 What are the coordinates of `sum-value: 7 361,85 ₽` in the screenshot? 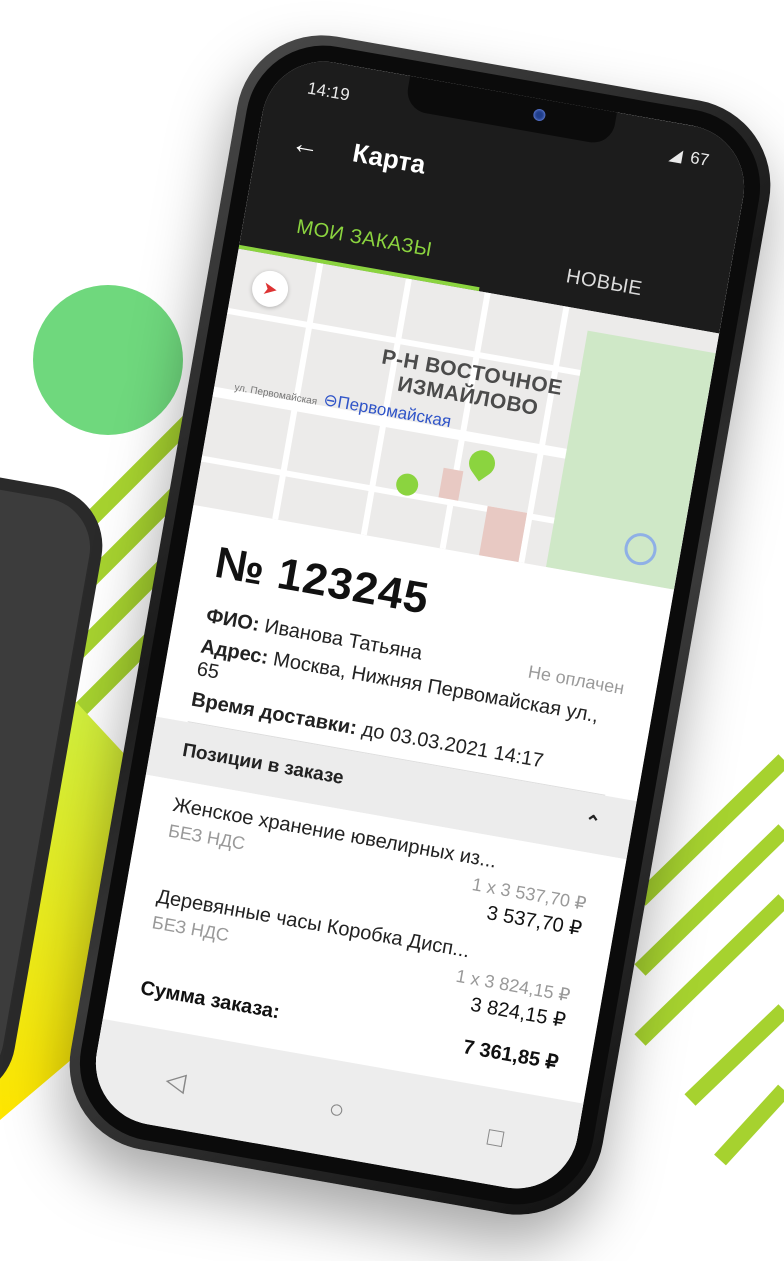 It's located at (510, 1055).